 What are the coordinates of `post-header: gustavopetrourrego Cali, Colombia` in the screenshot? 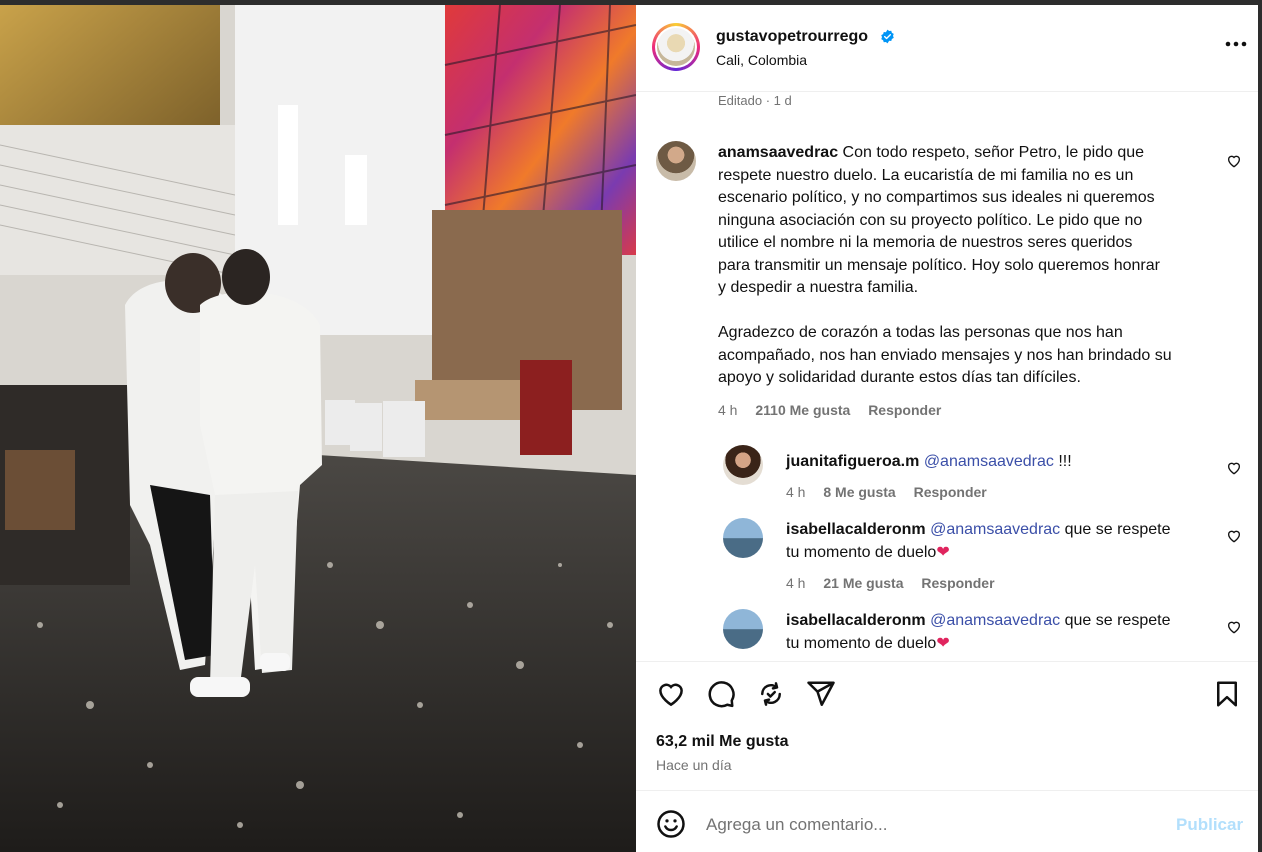 It's located at (947, 48).